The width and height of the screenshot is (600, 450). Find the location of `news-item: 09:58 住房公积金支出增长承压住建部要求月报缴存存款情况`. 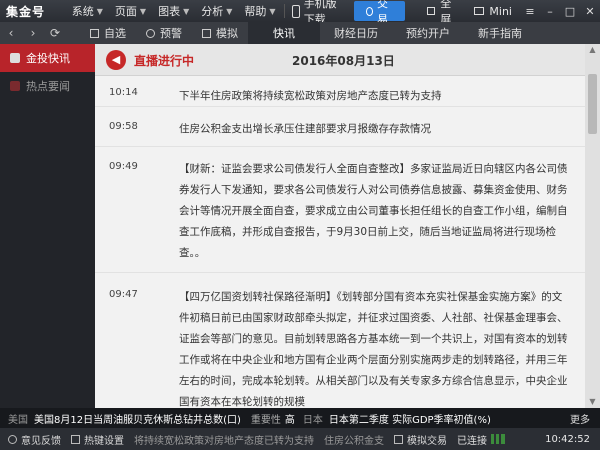

news-item: 09:58 住房公积金支出增长承压住建部要求月报缴存存款情况 is located at coordinates (340, 127).